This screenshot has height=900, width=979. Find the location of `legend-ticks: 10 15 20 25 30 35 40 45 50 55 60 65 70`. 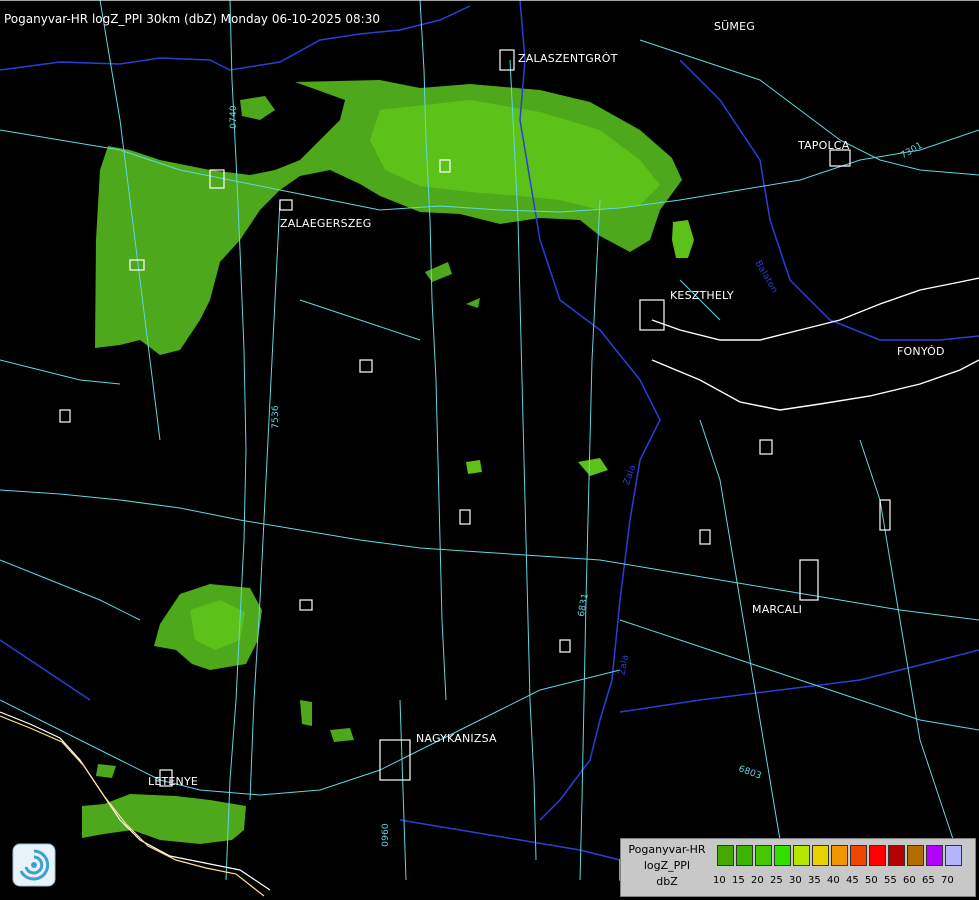

legend-ticks: 10 15 20 25 30 35 40 45 50 55 60 65 70 is located at coordinates (836, 880).